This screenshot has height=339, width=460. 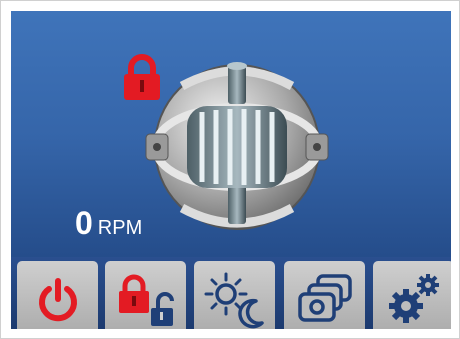 What do you see at coordinates (146, 300) in the screenshot?
I see `lock-unlock-icon` at bounding box center [146, 300].